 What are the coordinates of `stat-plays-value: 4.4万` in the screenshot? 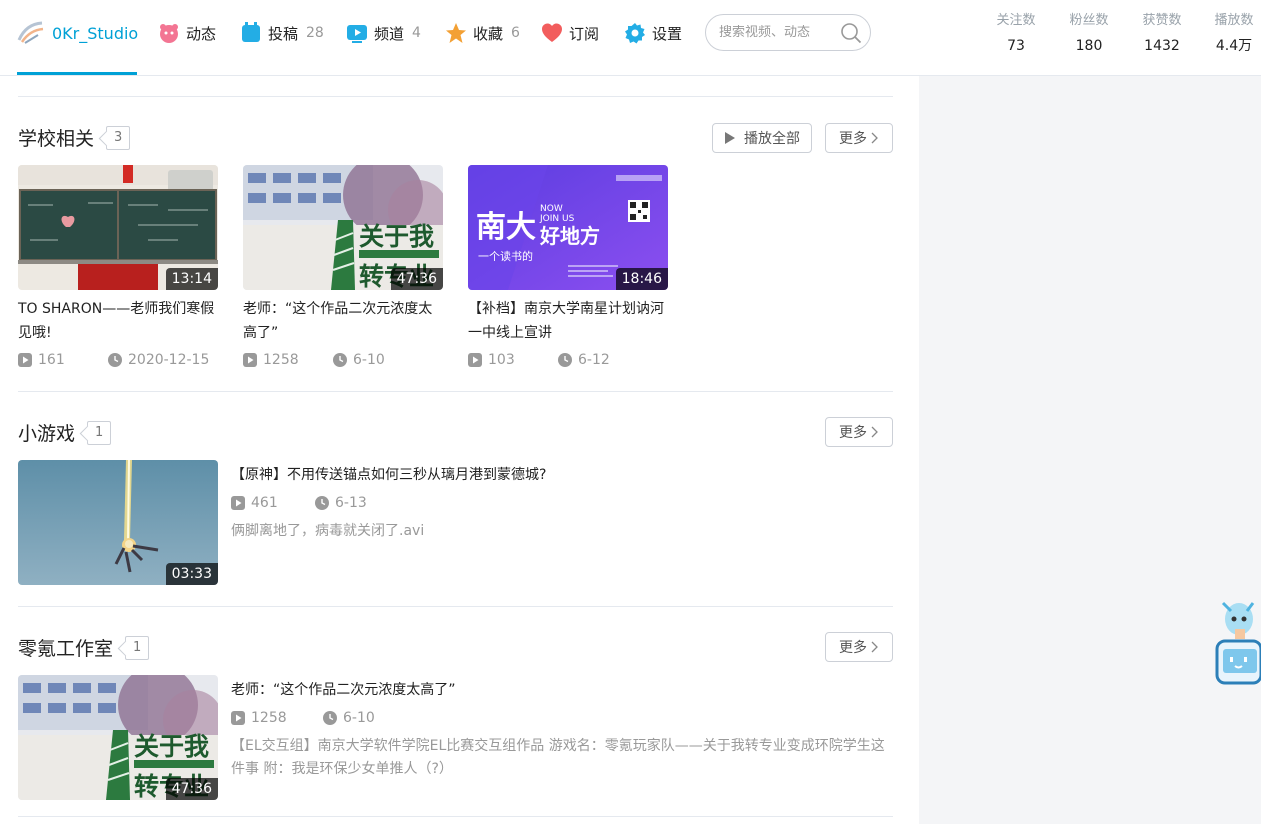 It's located at (1234, 46).